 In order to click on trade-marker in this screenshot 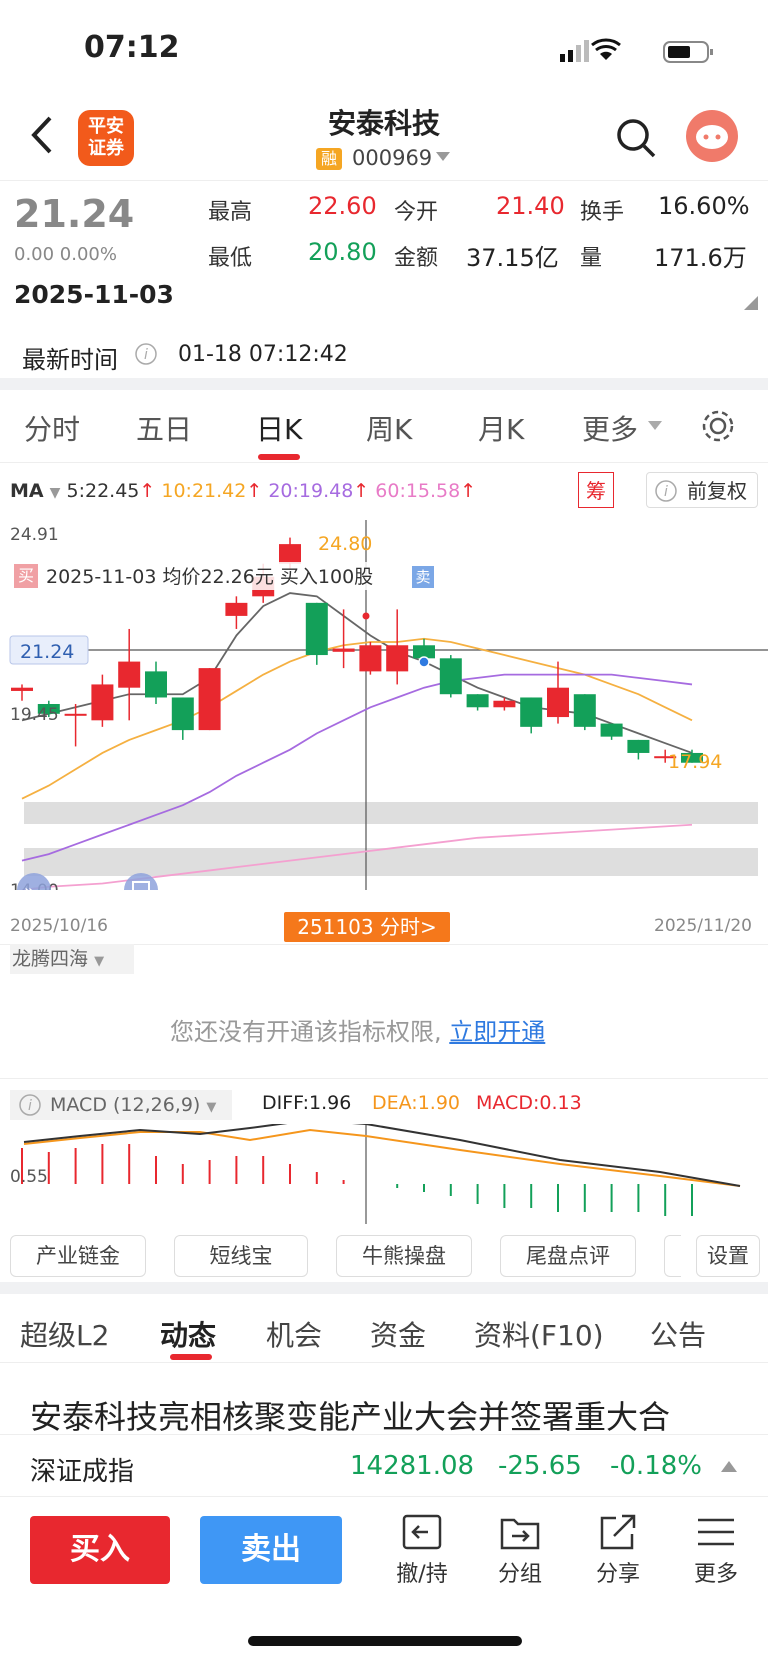, I will do `click(424, 662)`.